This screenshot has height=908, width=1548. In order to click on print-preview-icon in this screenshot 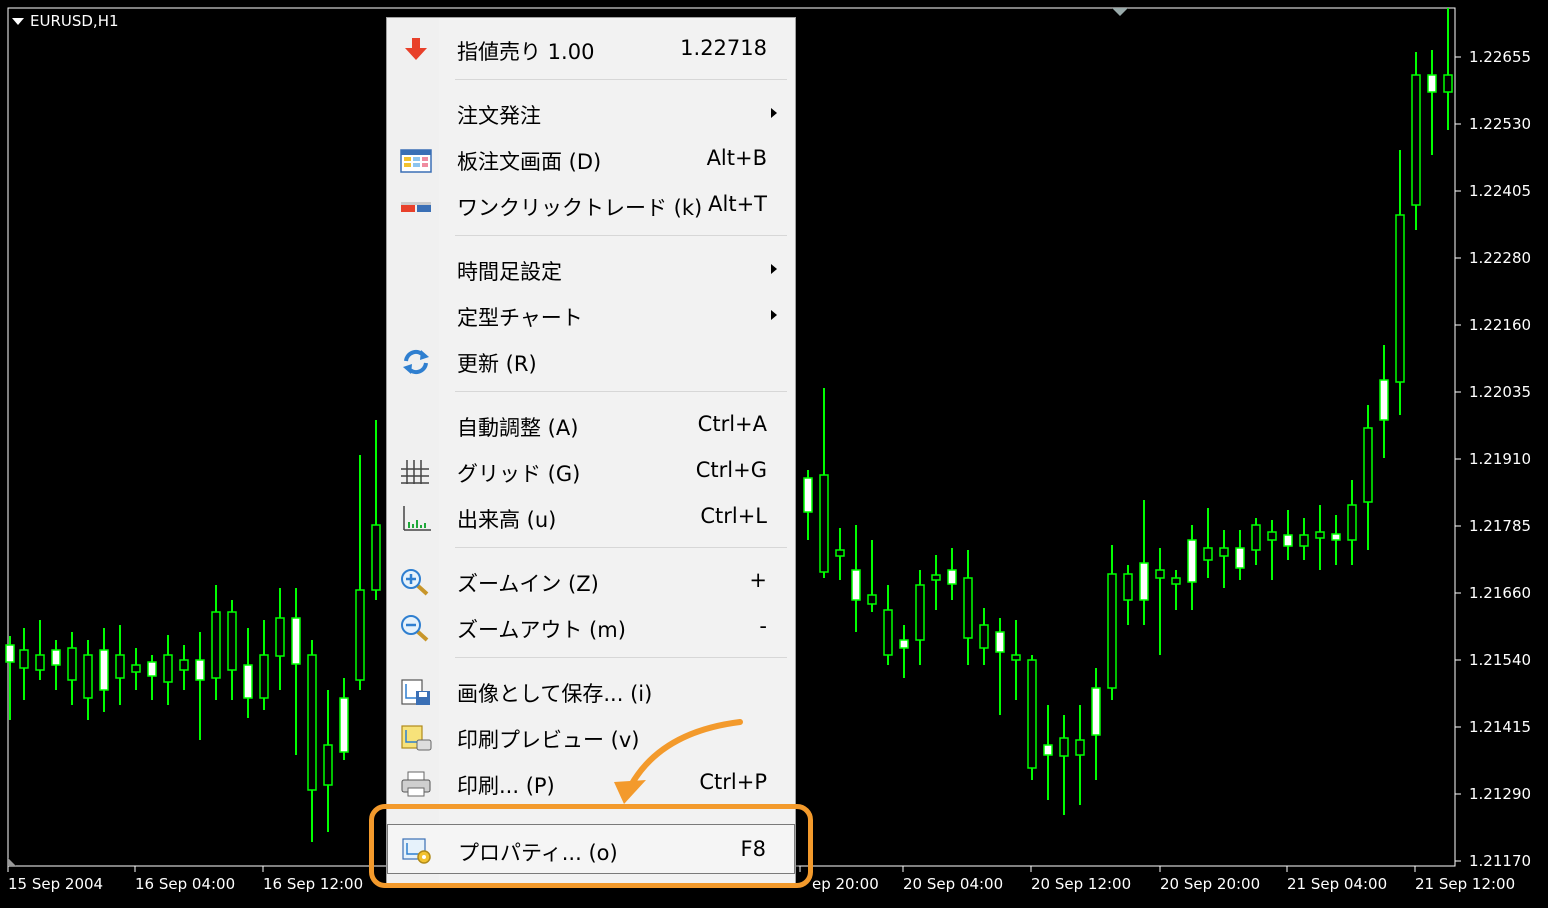, I will do `click(416, 738)`.